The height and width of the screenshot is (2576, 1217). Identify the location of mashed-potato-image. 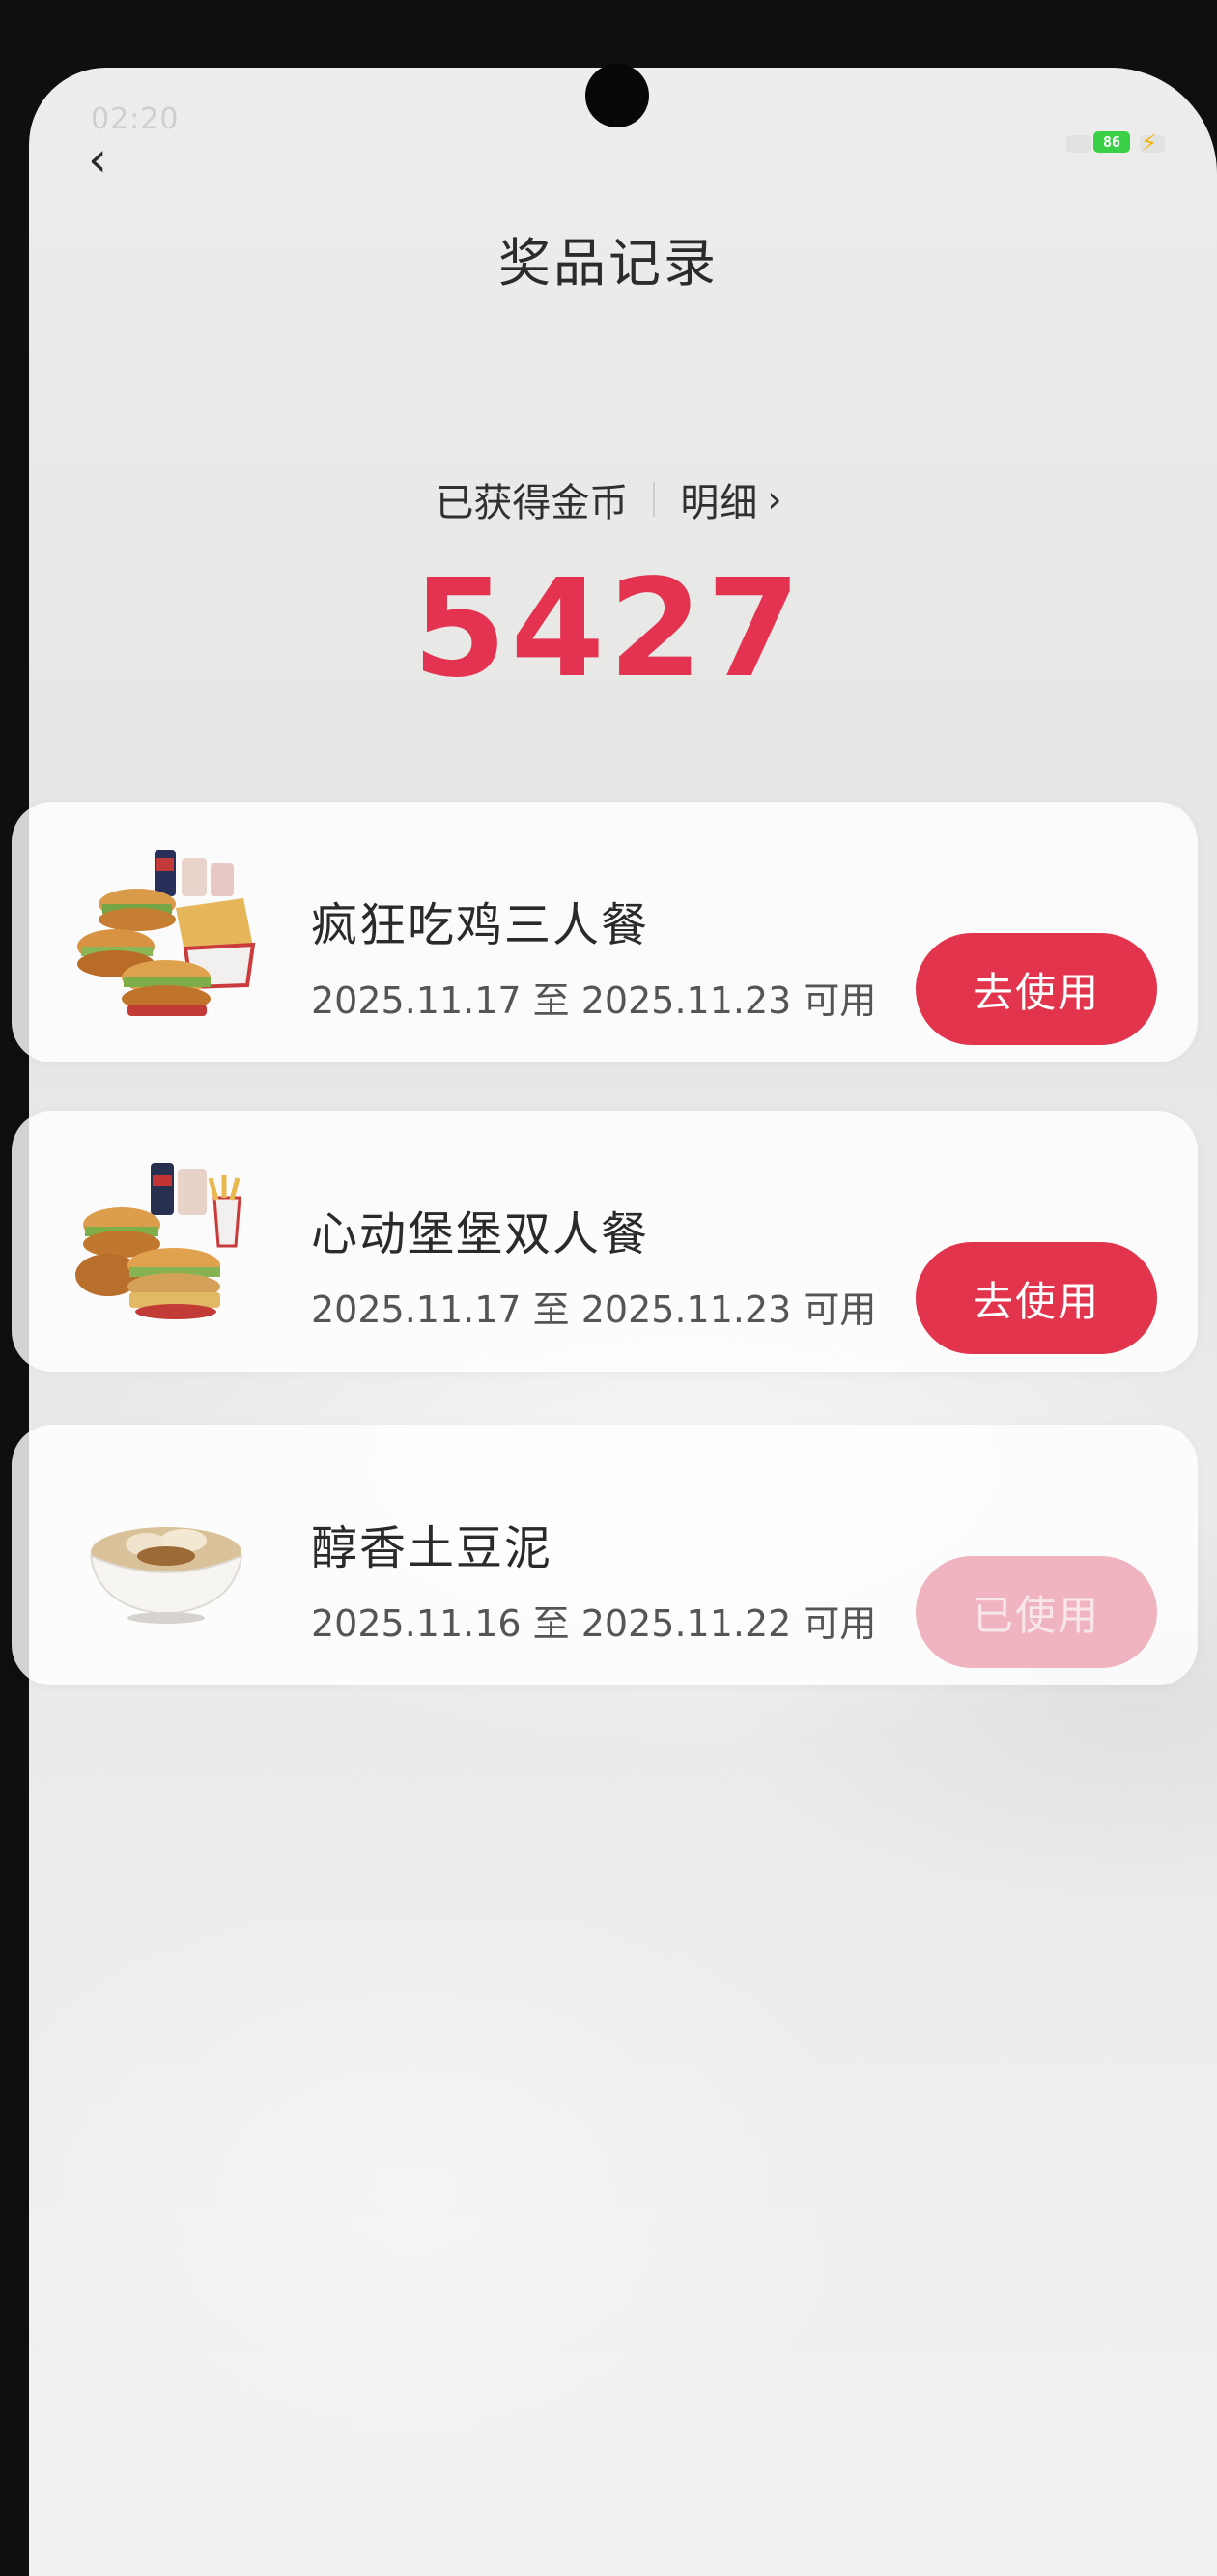
(166, 1575).